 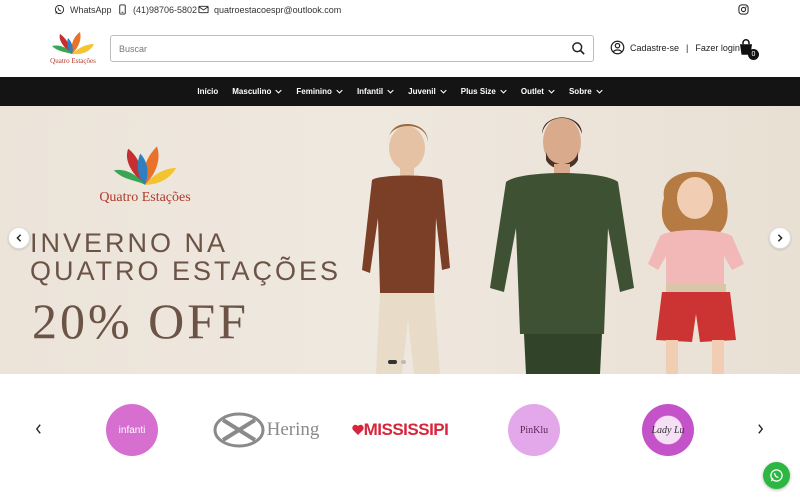 What do you see at coordinates (392, 362) in the screenshot?
I see `pagination-dot-active` at bounding box center [392, 362].